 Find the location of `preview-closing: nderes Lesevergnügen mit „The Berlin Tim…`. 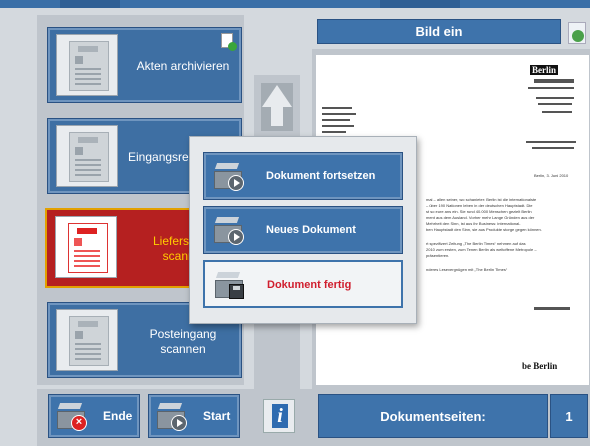

preview-closing: nderes Lesevergnügen mit „The Berlin Tim… is located at coordinates (467, 269).